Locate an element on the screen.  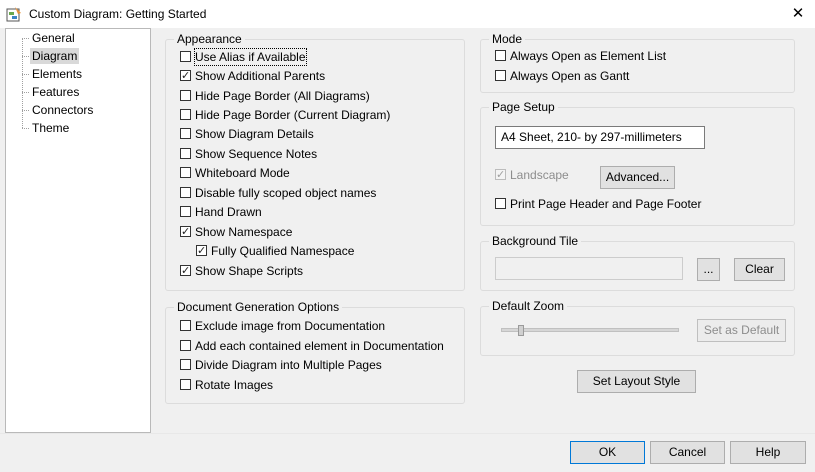
close-icon: ✕ is located at coordinates (798, 14).